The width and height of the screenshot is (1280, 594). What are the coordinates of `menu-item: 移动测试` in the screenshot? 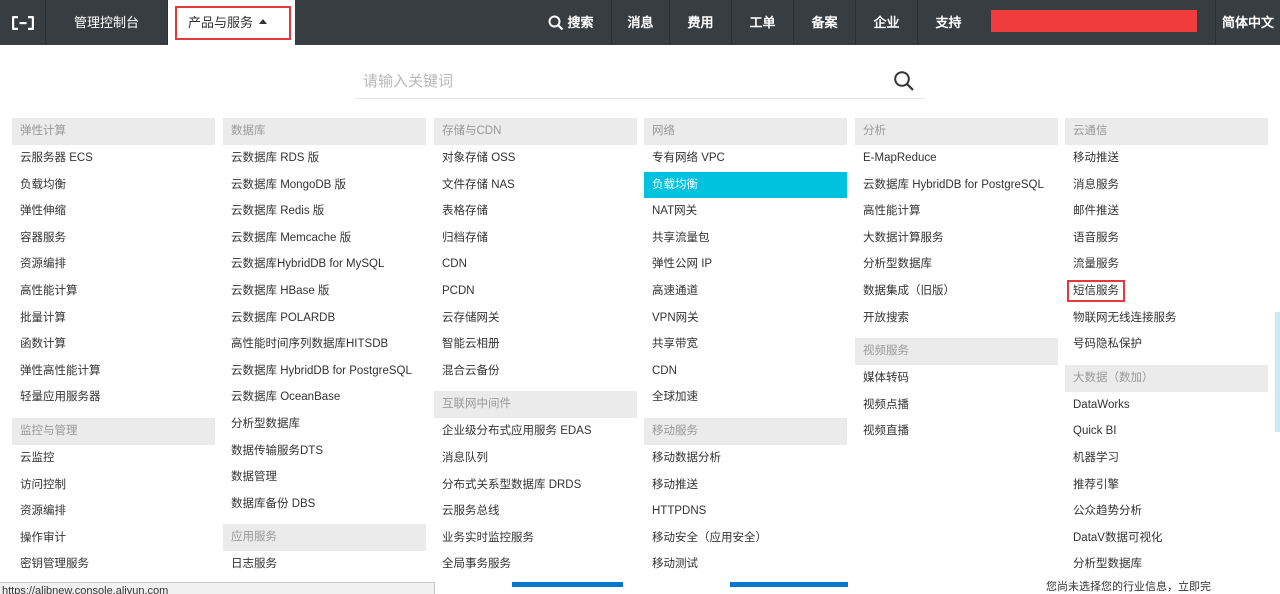 It's located at (745, 564).